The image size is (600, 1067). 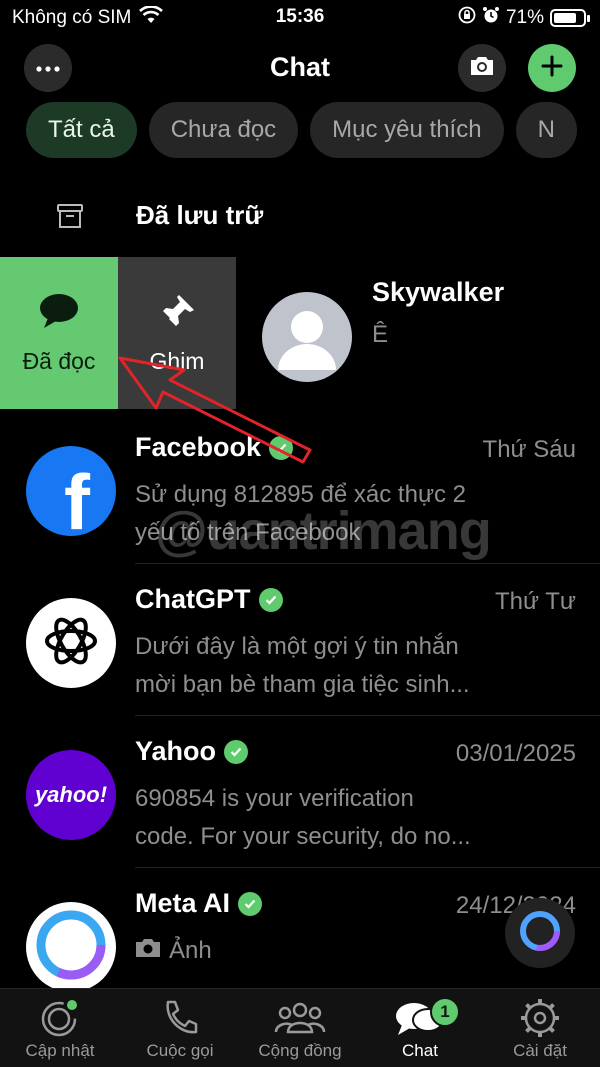 What do you see at coordinates (524, 17) in the screenshot?
I see `battery-percent: 71%` at bounding box center [524, 17].